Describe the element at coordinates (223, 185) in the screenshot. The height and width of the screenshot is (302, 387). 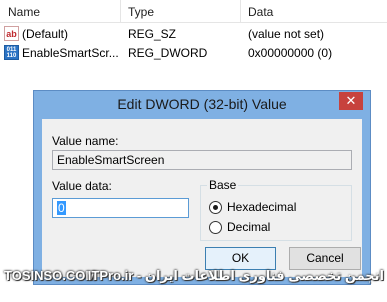
I see `base-label: Base` at that location.